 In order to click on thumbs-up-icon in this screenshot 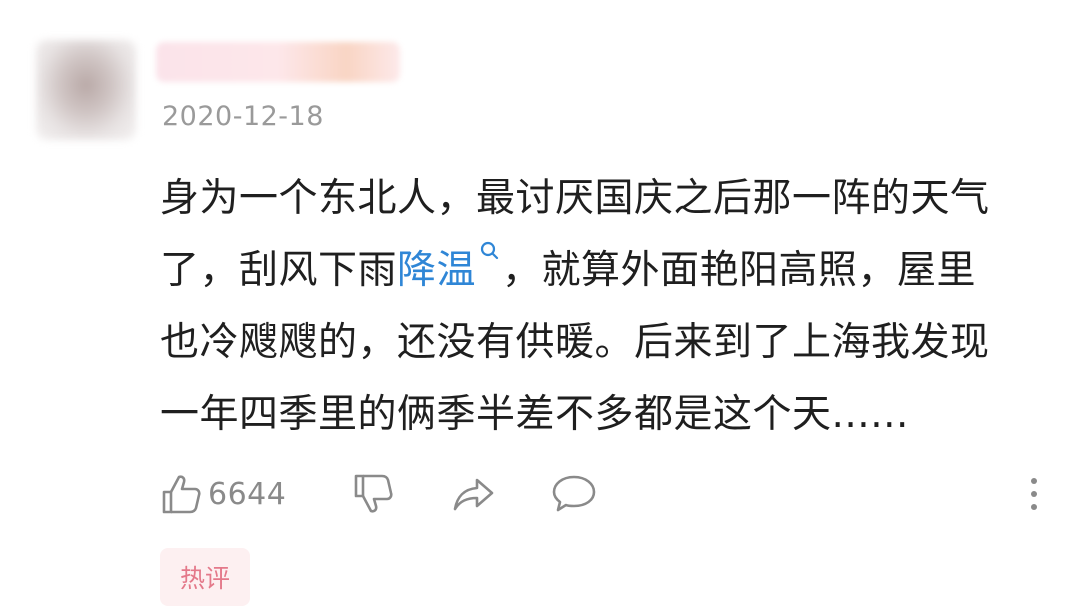, I will do `click(181, 494)`.